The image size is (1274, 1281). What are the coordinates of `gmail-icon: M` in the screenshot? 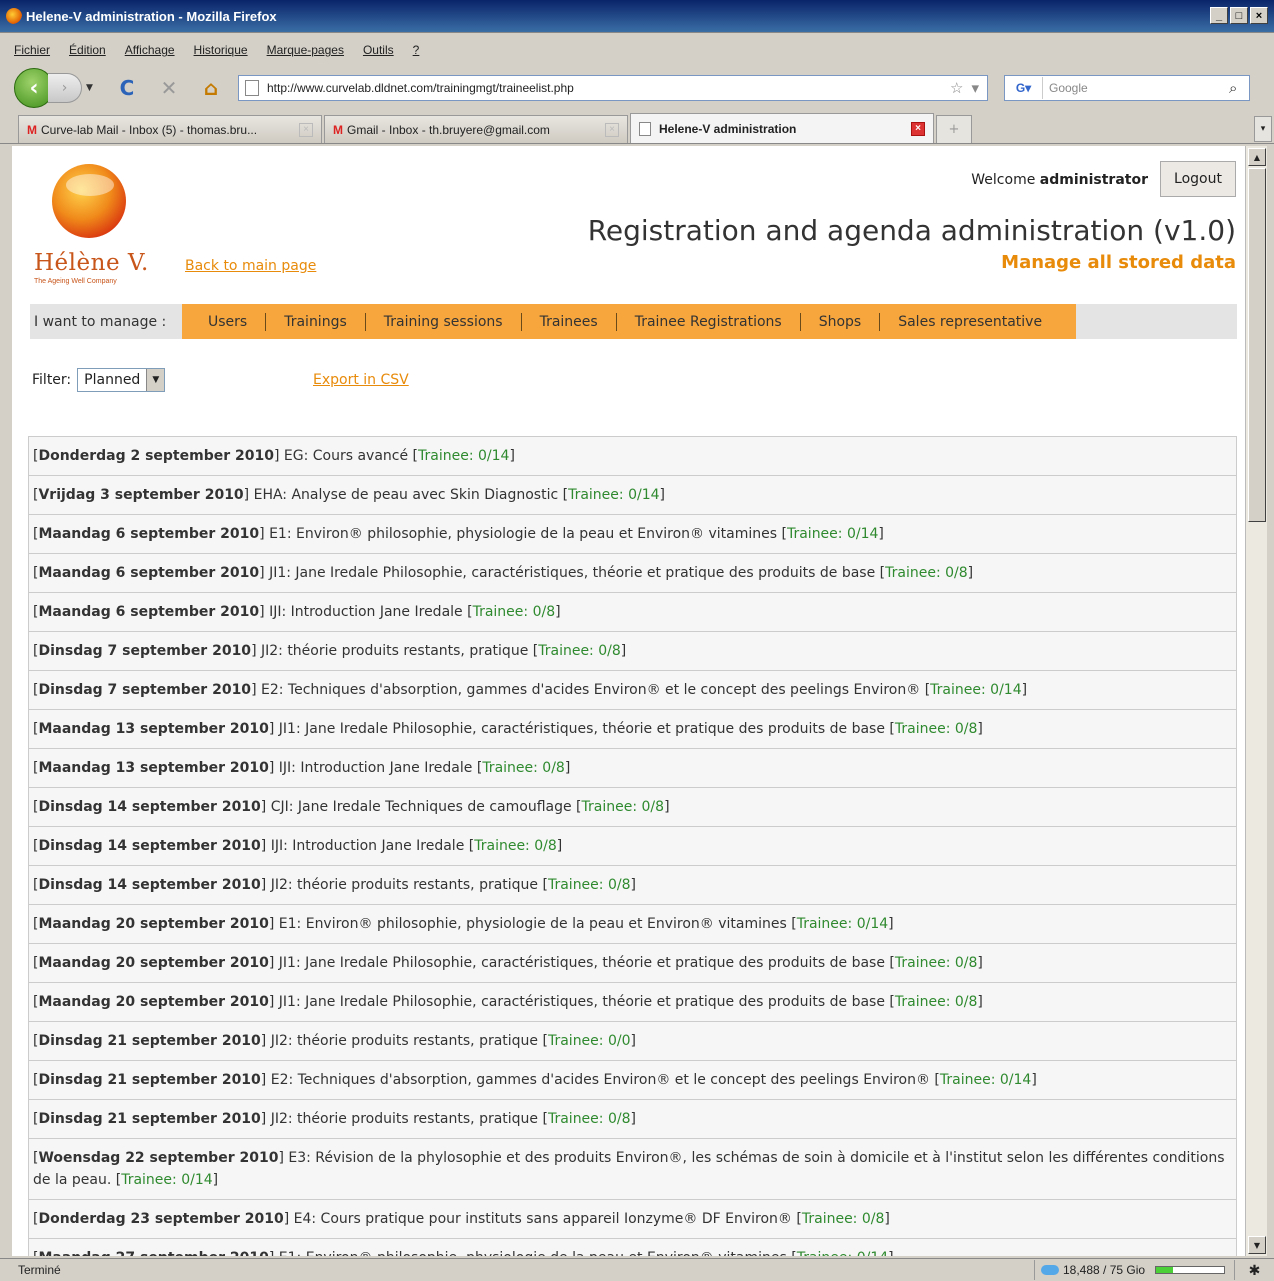 It's located at (32, 129).